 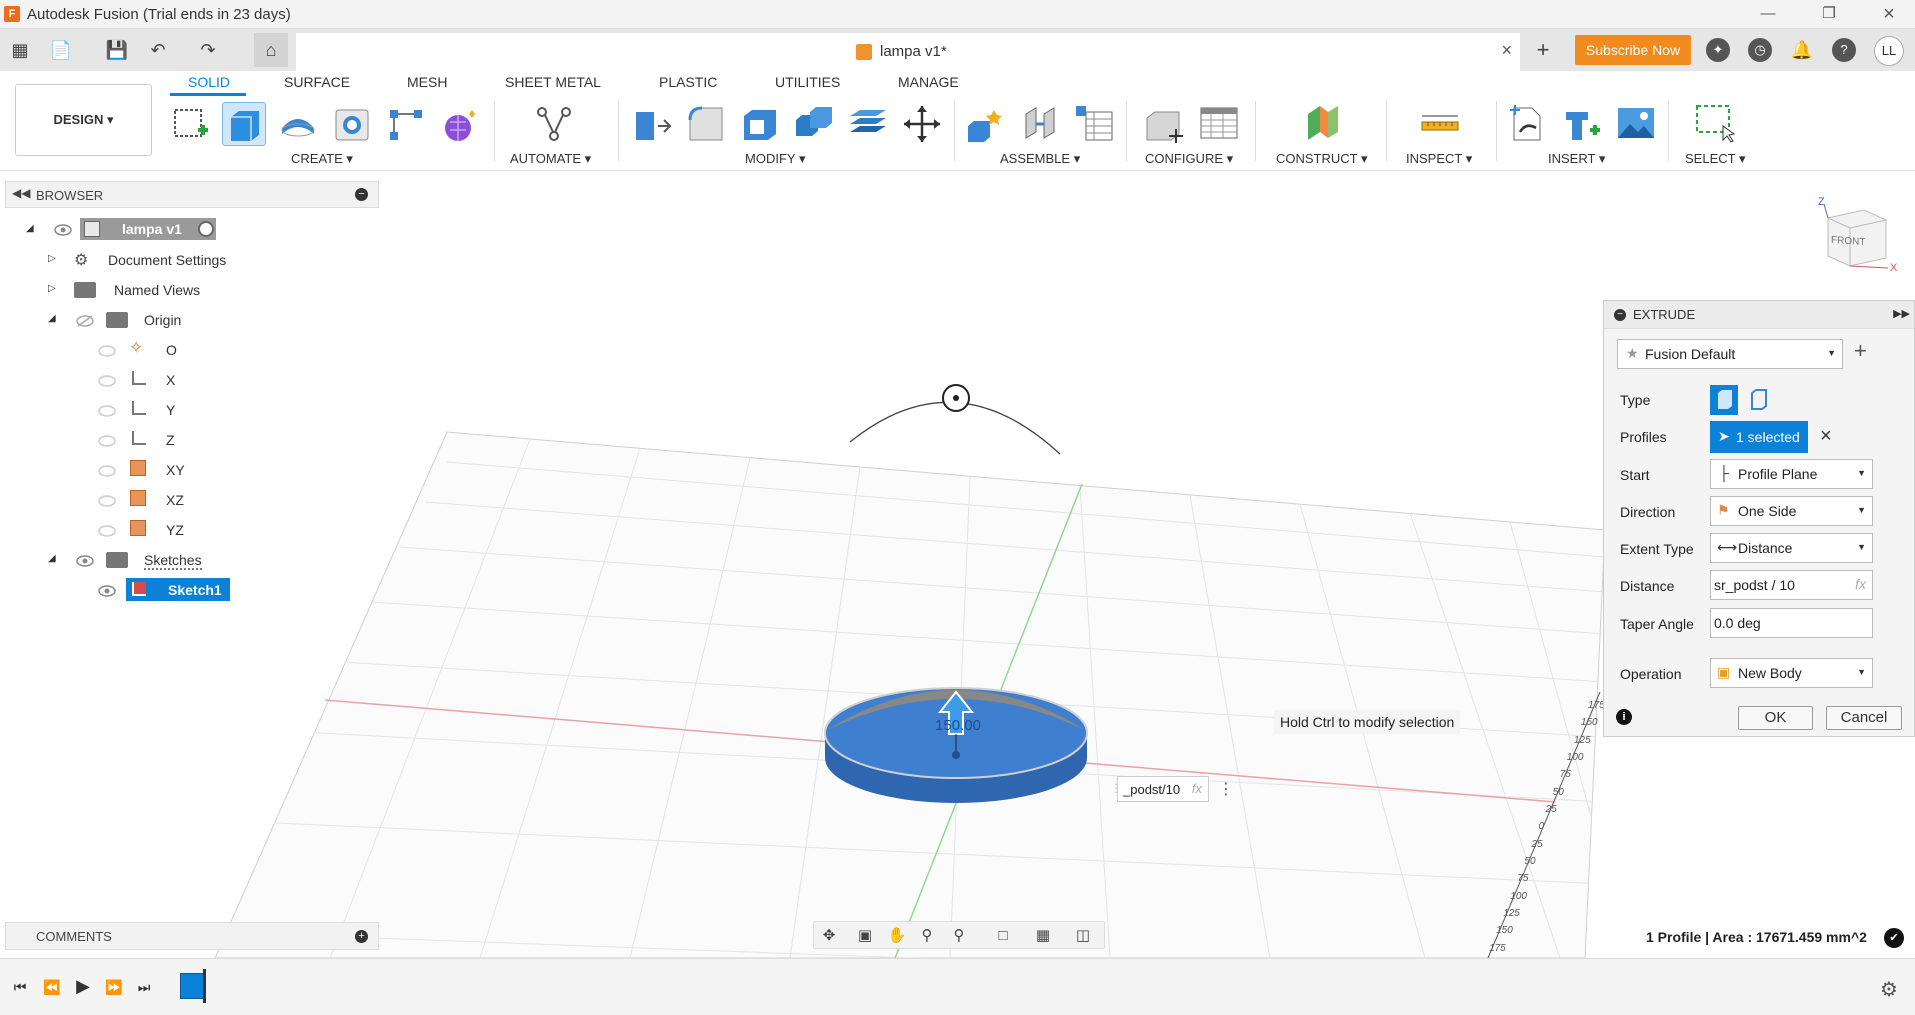 I want to click on tree-document-settings: ▷ ⚙ Document Settings, so click(x=148, y=260).